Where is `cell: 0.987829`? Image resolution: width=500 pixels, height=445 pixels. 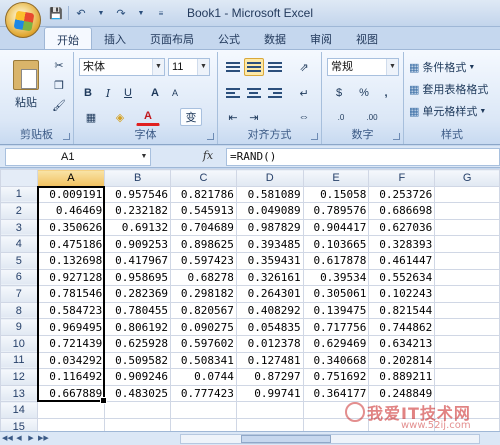 cell: 0.987829 is located at coordinates (269, 227).